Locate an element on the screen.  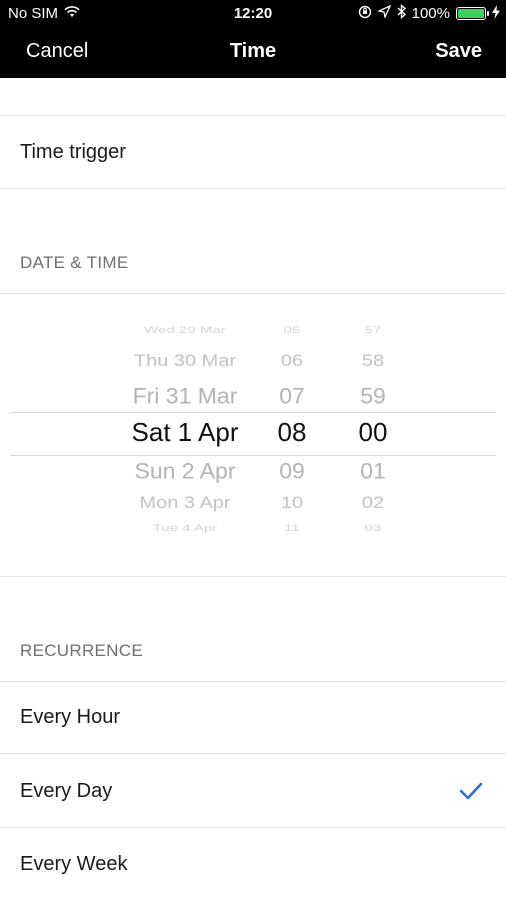
picker-value: 59 is located at coordinates (373, 397).